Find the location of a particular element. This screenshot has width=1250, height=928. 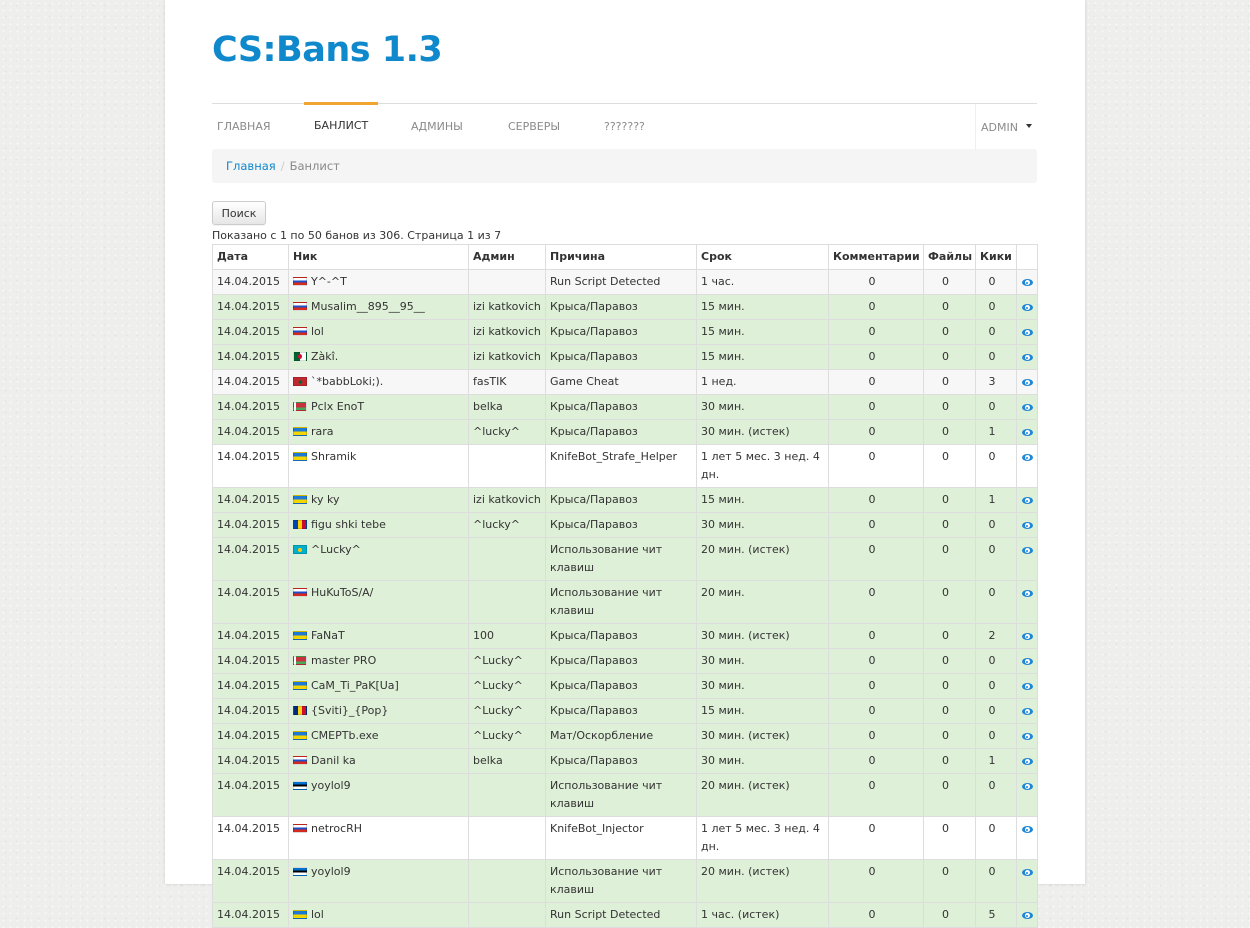

header-comments: Комментарии is located at coordinates (876, 257).